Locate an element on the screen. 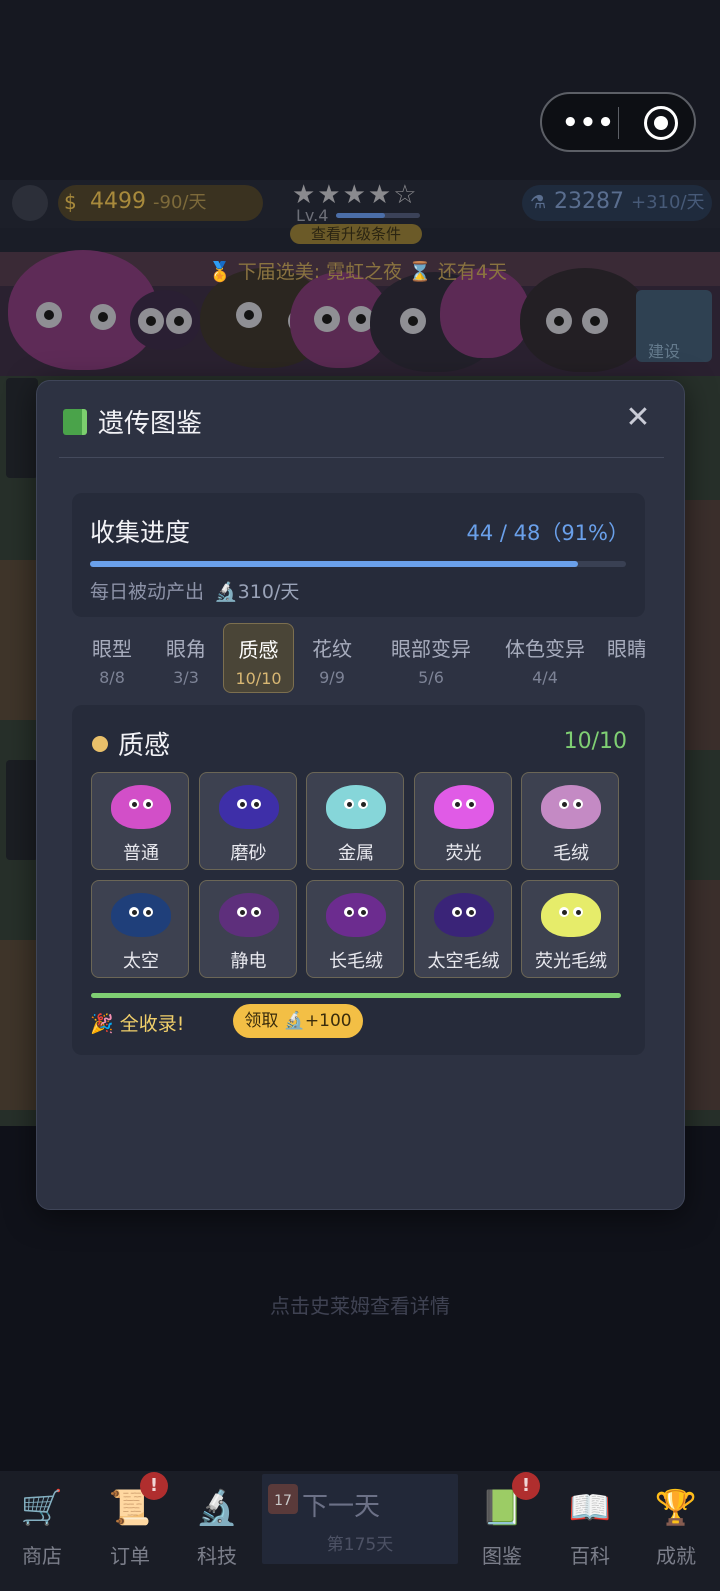 The height and width of the screenshot is (1591, 720). nav-orders: 📜 ! 订单 is located at coordinates (130, 1525).